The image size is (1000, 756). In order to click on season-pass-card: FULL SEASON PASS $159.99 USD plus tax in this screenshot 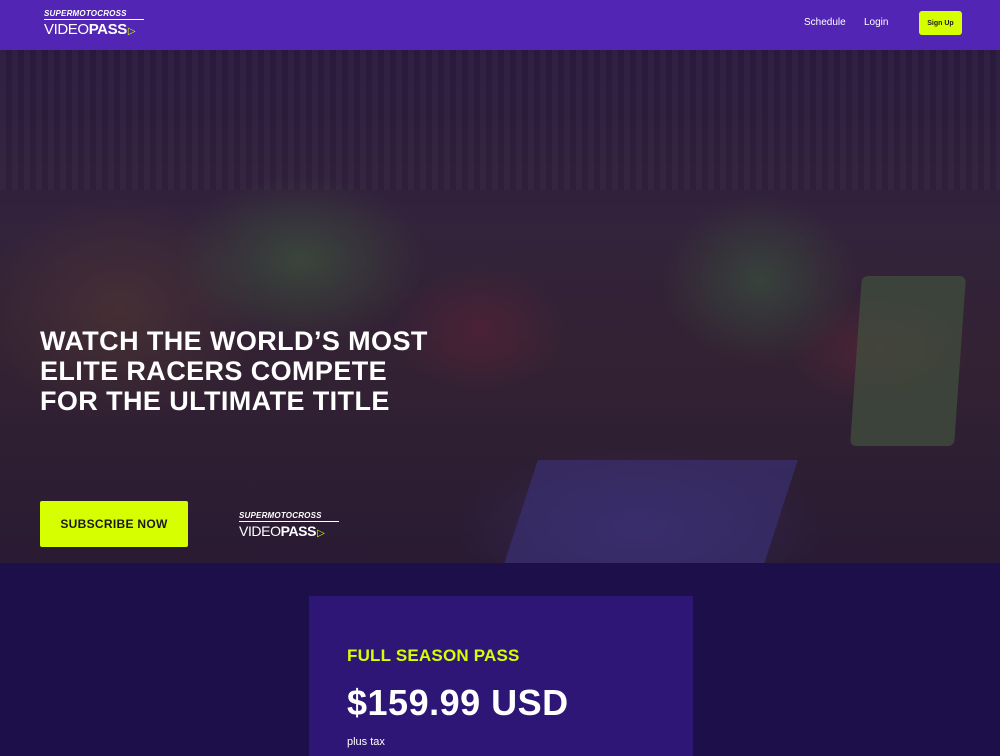, I will do `click(501, 676)`.